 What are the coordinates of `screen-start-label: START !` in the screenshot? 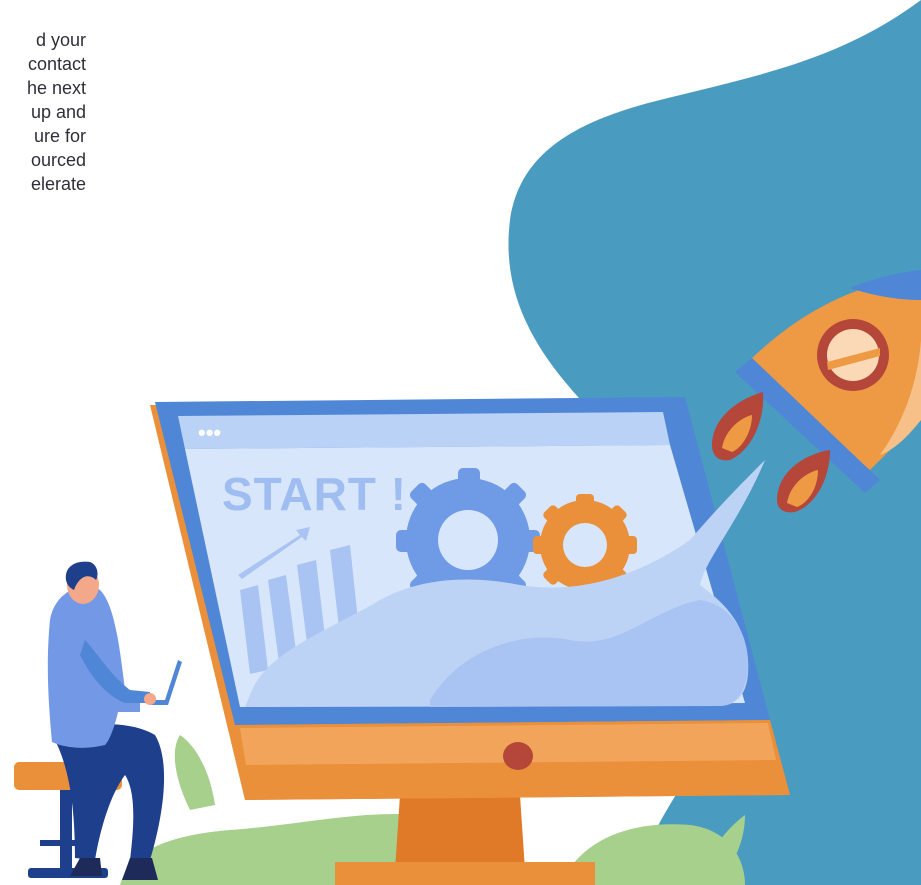 It's located at (314, 494).